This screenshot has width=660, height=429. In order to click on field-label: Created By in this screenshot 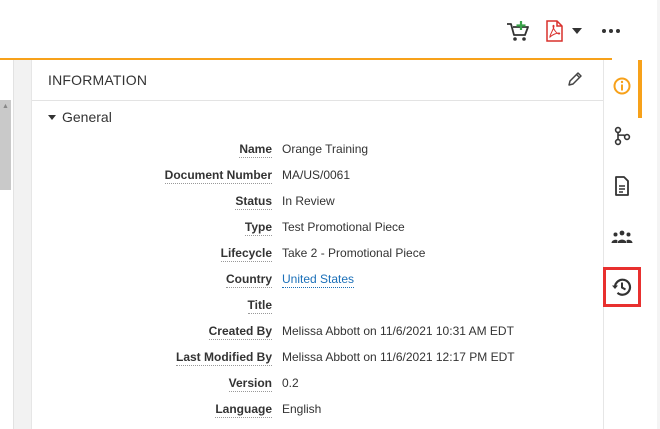, I will do `click(240, 332)`.